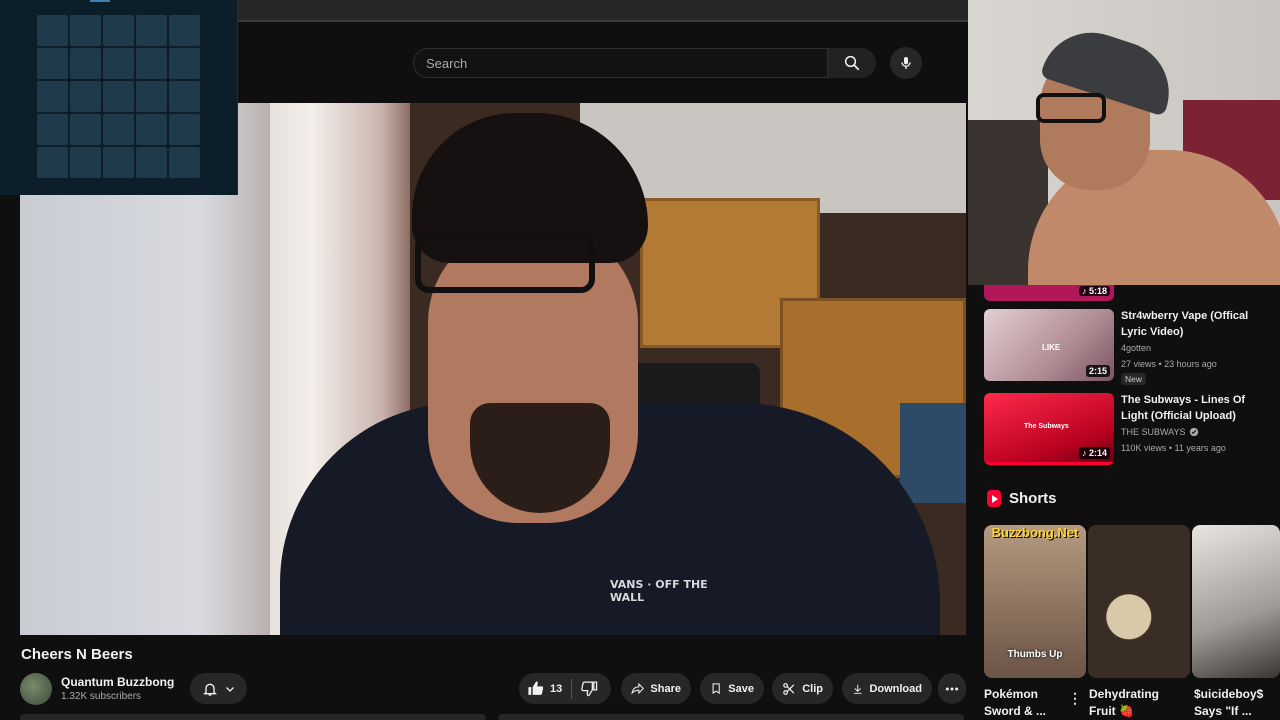 This screenshot has height=720, width=1280. Describe the element at coordinates (1049, 463) in the screenshot. I see `watch-progress-bar` at that location.